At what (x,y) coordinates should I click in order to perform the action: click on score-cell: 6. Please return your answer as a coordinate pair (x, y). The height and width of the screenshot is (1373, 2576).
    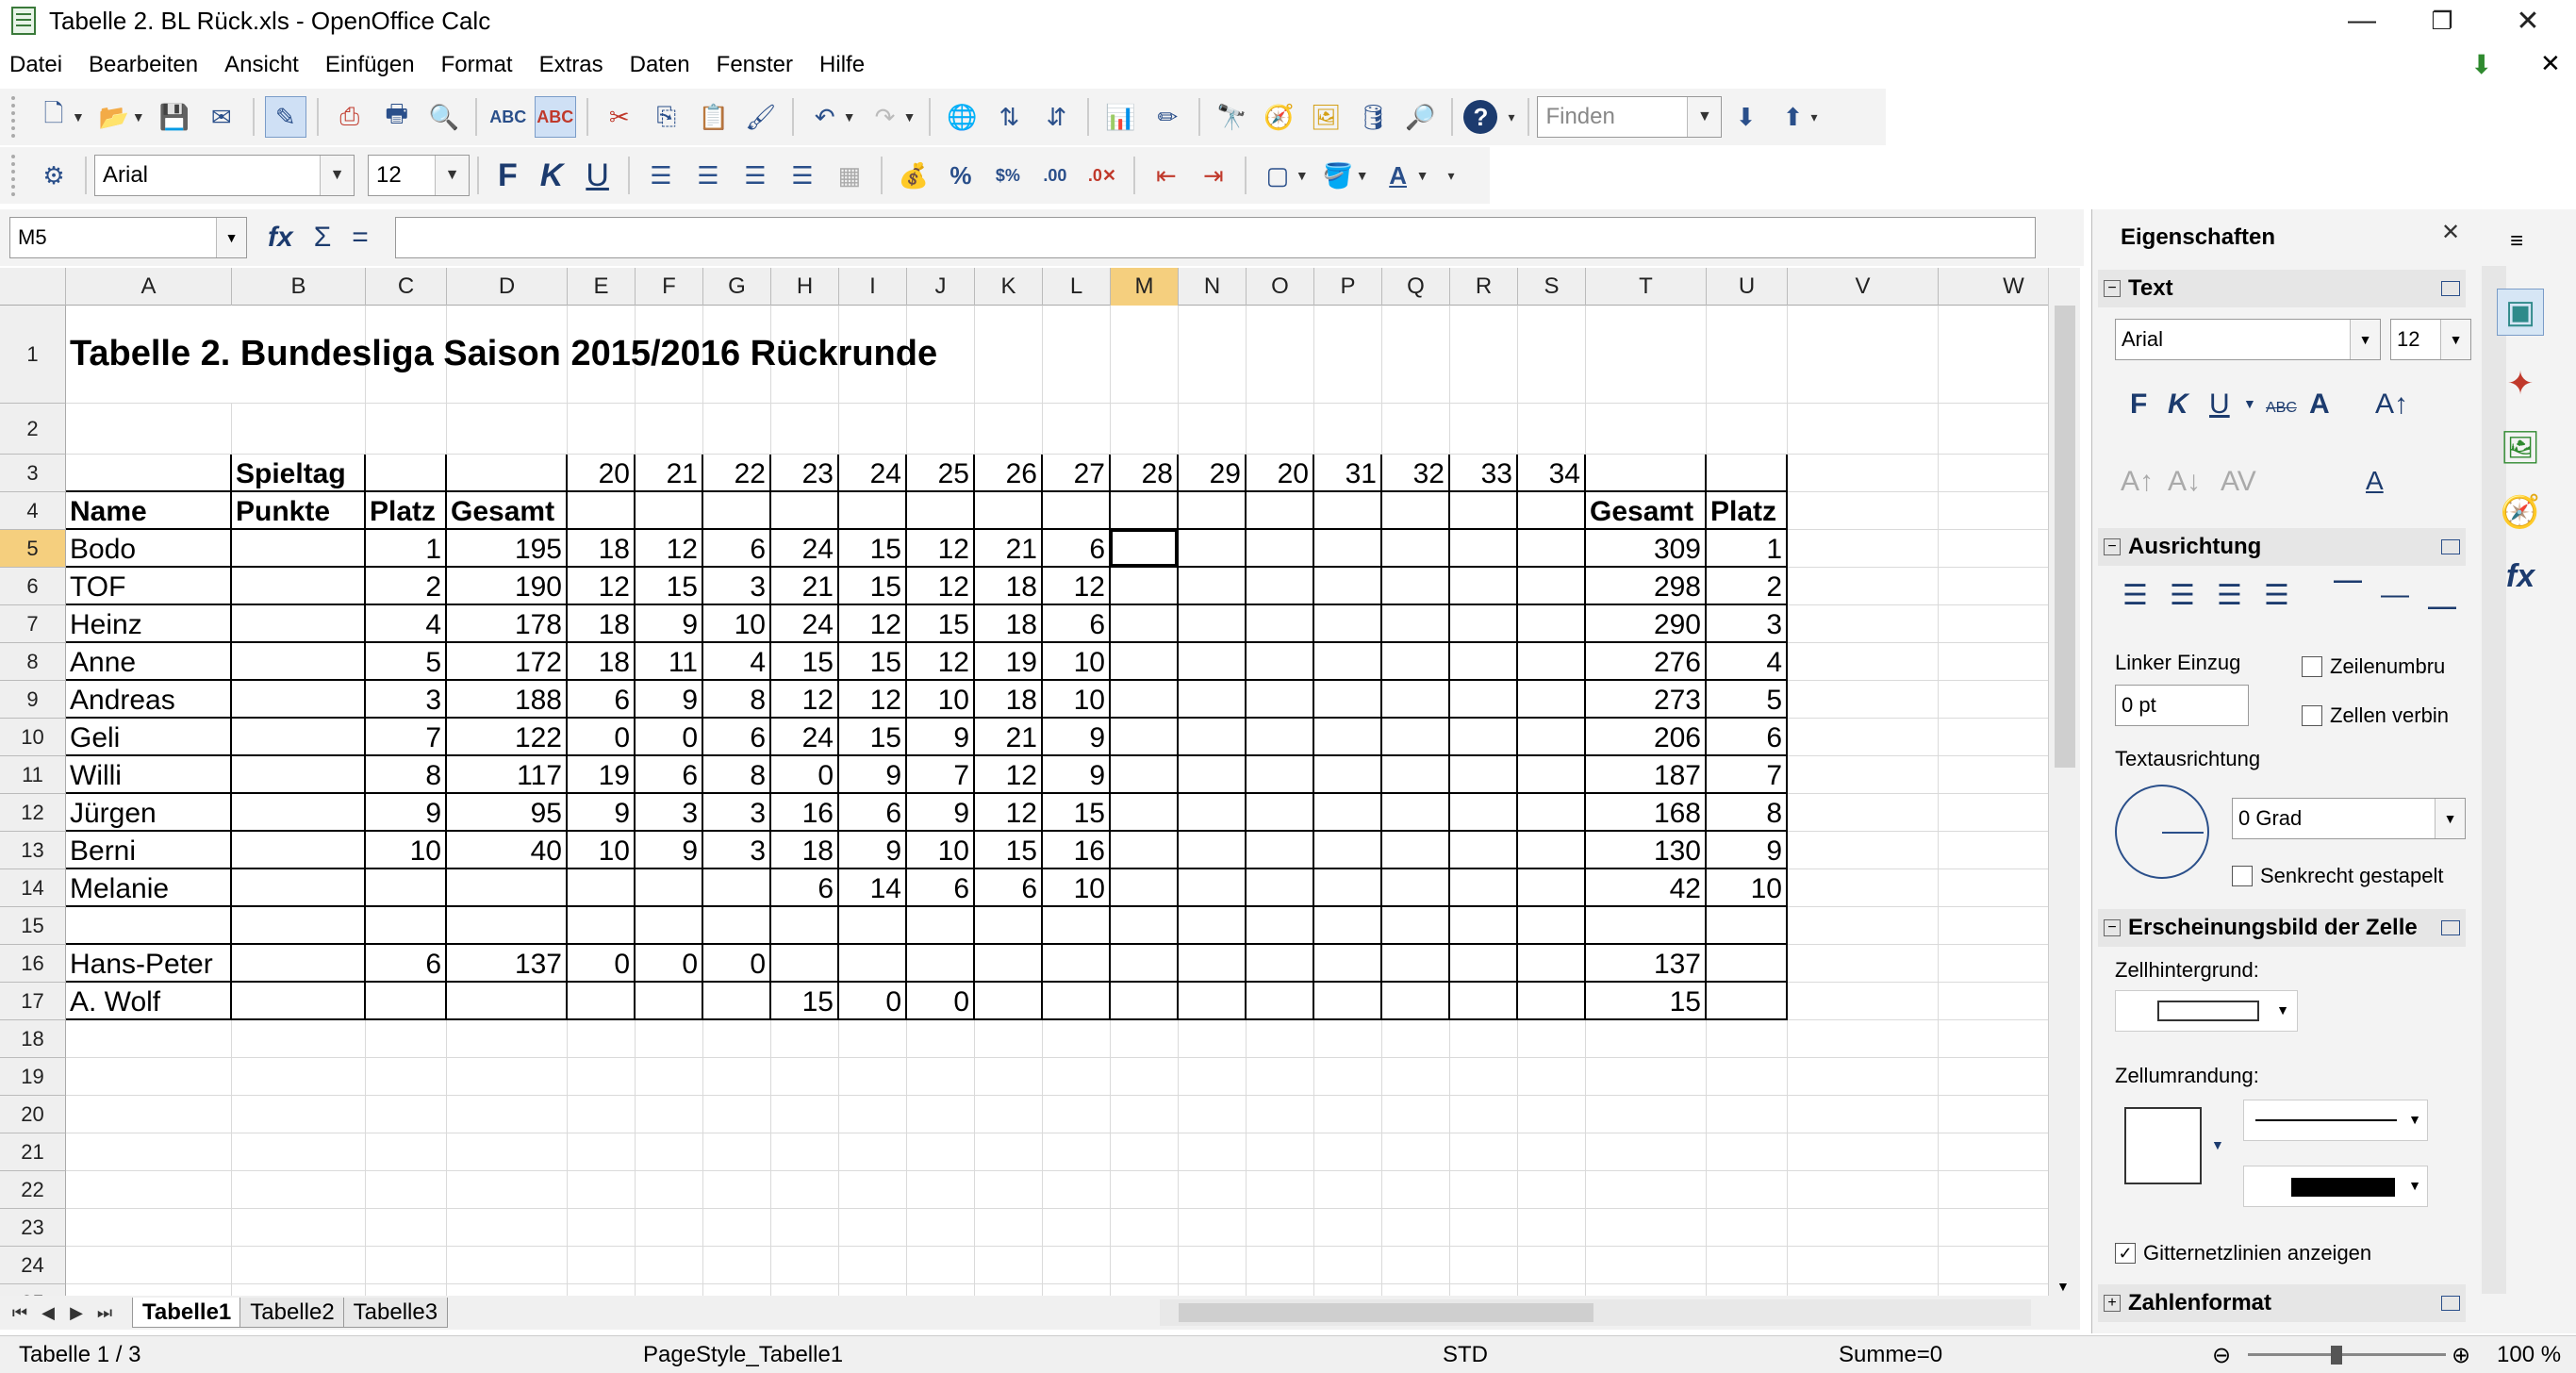
    Looking at the image, I should click on (1077, 549).